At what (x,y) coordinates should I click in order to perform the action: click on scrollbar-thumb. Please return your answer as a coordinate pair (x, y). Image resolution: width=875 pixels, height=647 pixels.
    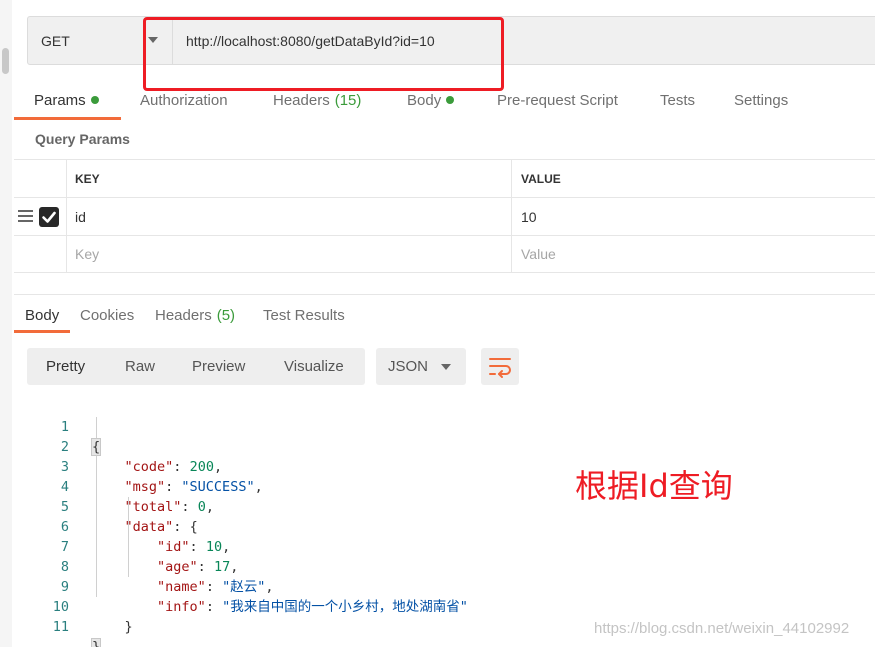
    Looking at the image, I should click on (5, 61).